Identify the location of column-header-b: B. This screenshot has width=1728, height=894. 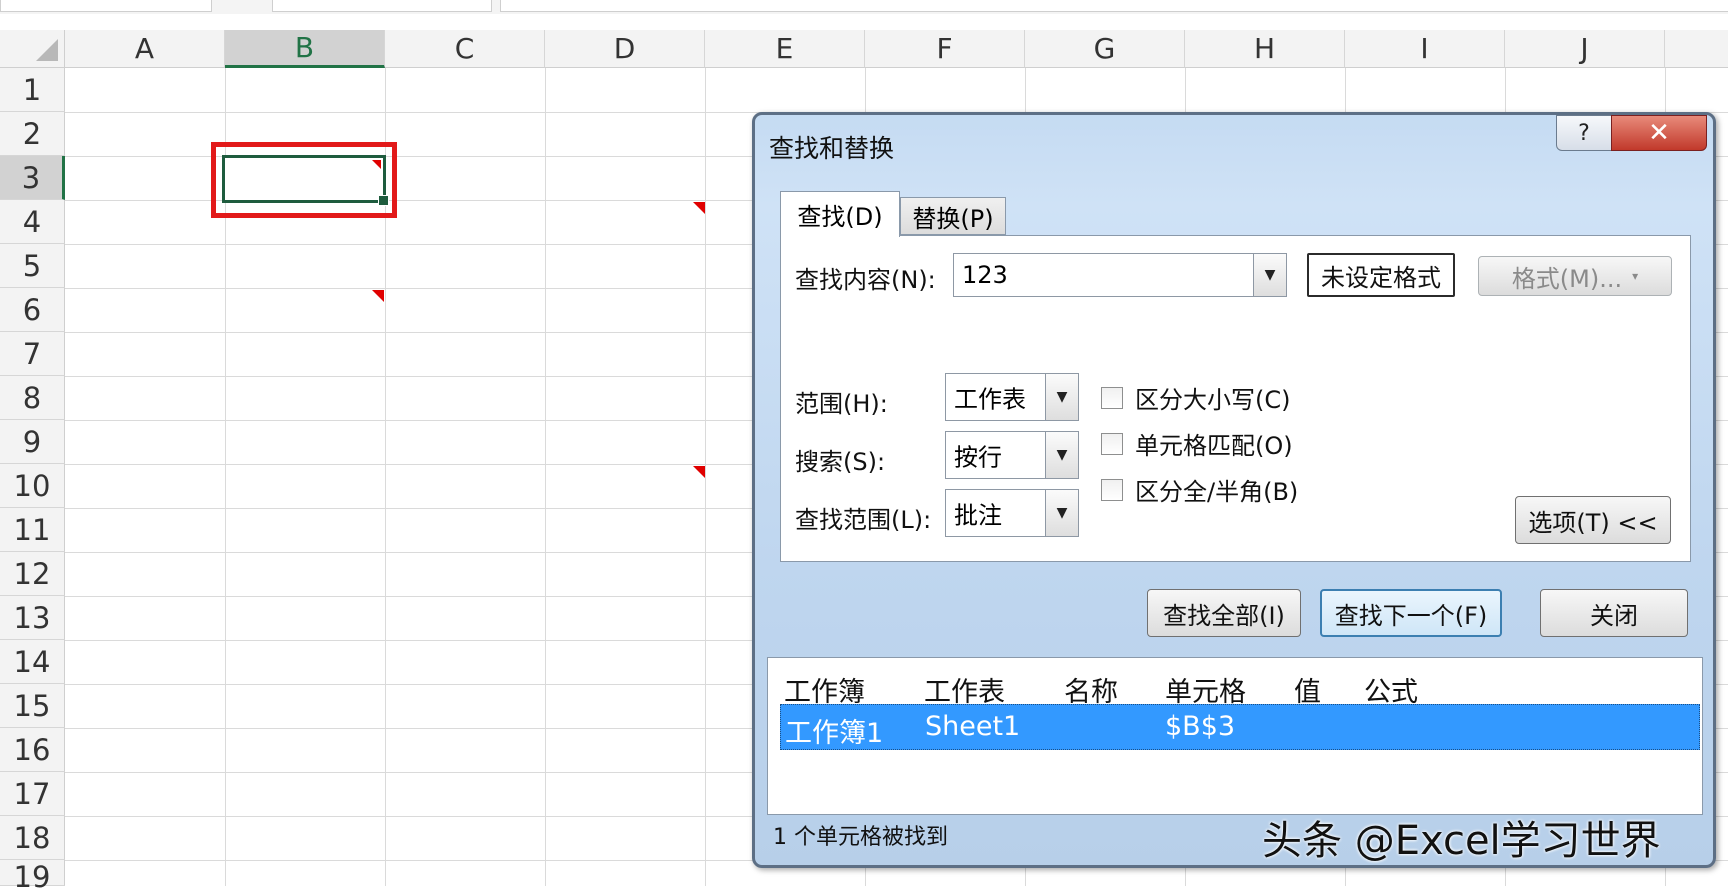
(305, 49).